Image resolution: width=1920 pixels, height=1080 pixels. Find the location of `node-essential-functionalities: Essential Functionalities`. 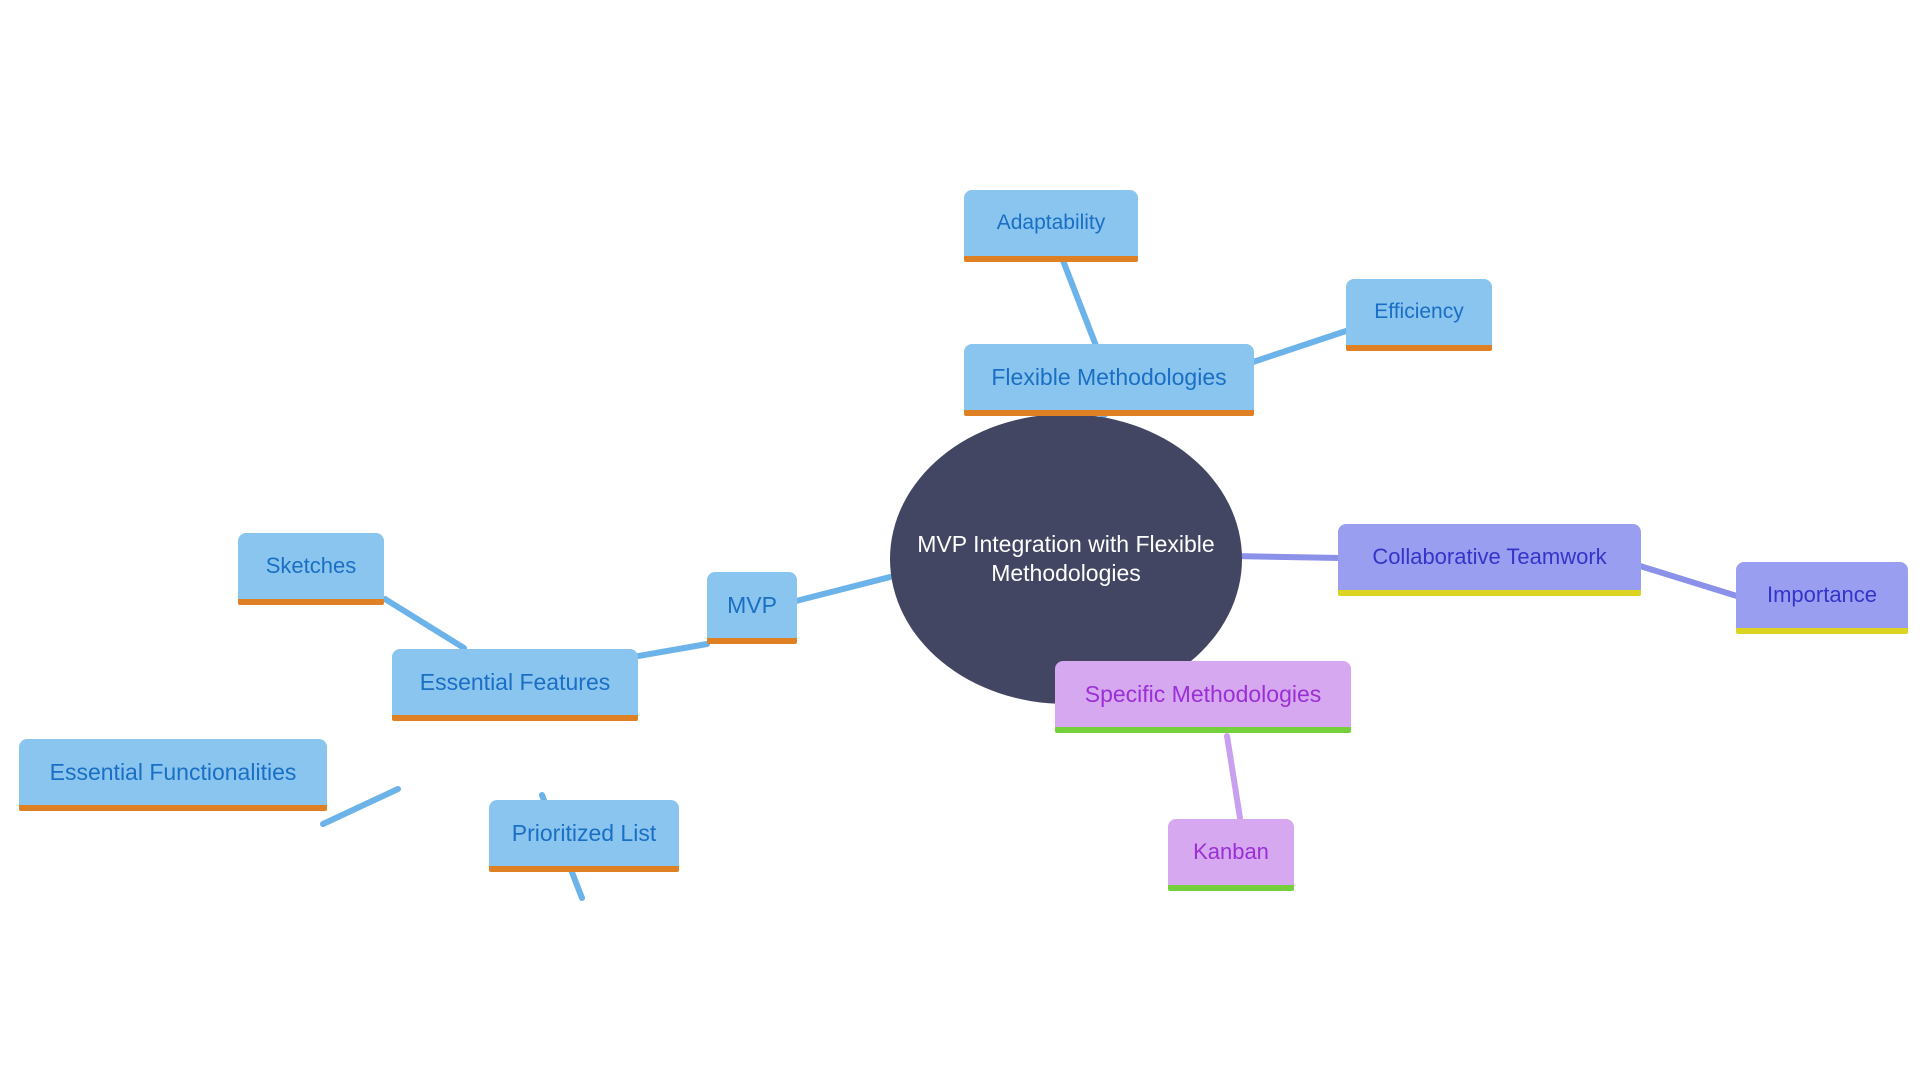

node-essential-functionalities: Essential Functionalities is located at coordinates (173, 775).